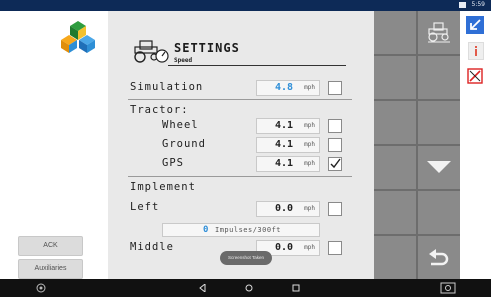 The width and height of the screenshot is (491, 297). I want to click on gps-value: 4.1, so click(283, 163).